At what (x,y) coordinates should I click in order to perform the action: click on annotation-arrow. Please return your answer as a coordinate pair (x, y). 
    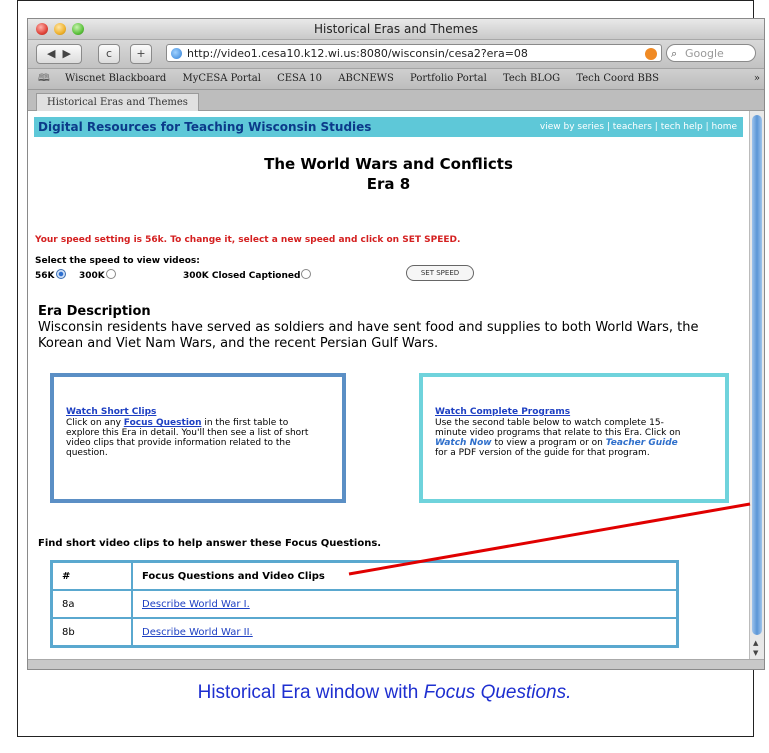
    Looking at the image, I should click on (549, 539).